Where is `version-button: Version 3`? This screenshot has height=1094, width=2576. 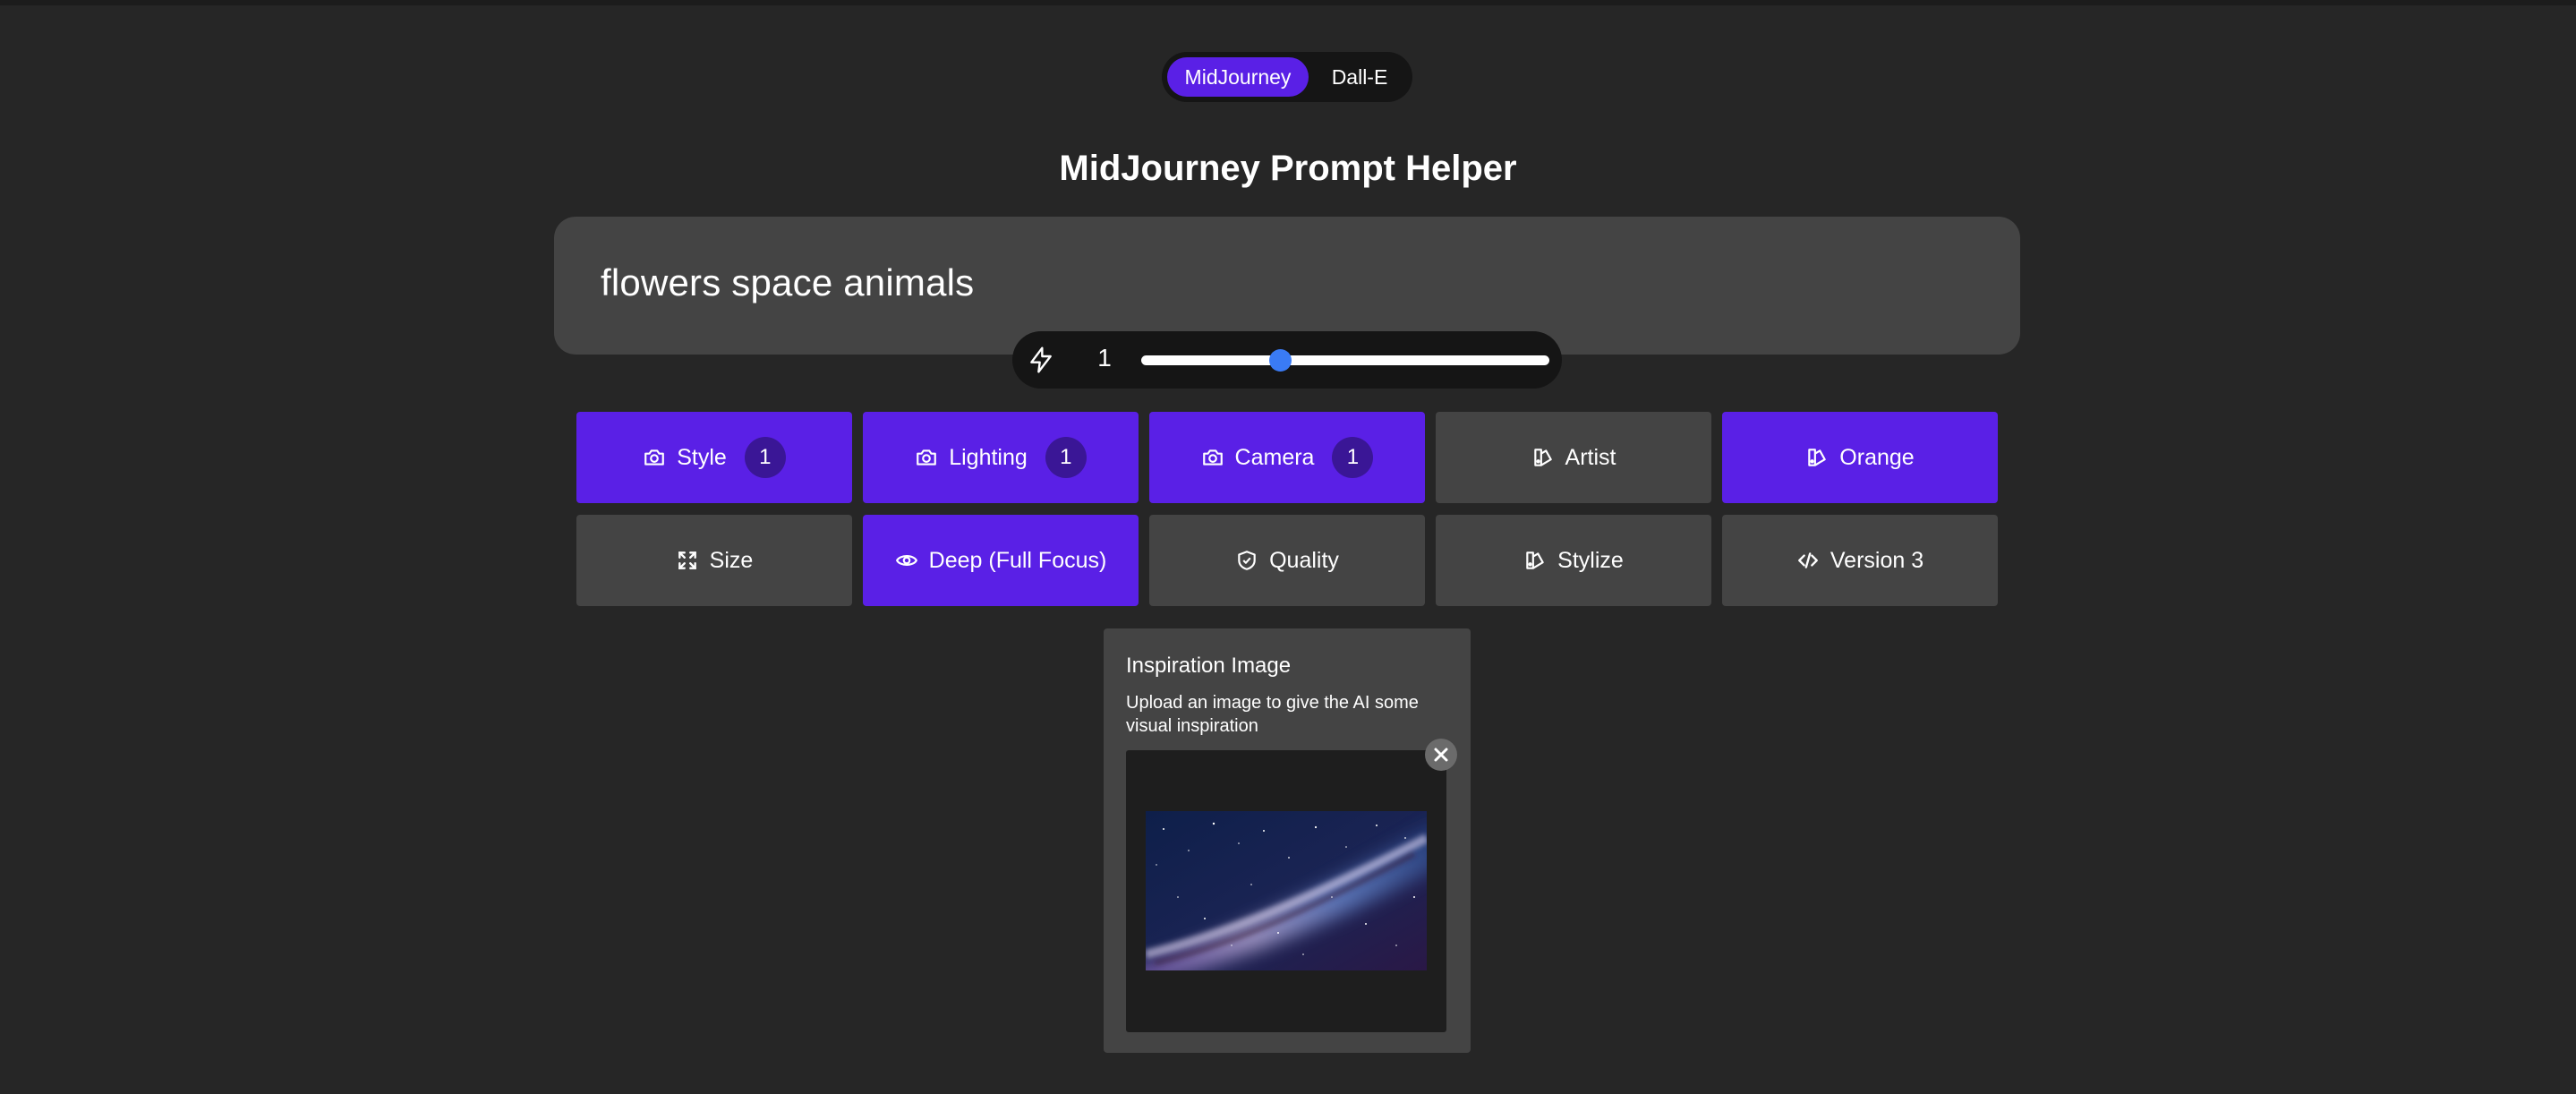 version-button: Version 3 is located at coordinates (1860, 561).